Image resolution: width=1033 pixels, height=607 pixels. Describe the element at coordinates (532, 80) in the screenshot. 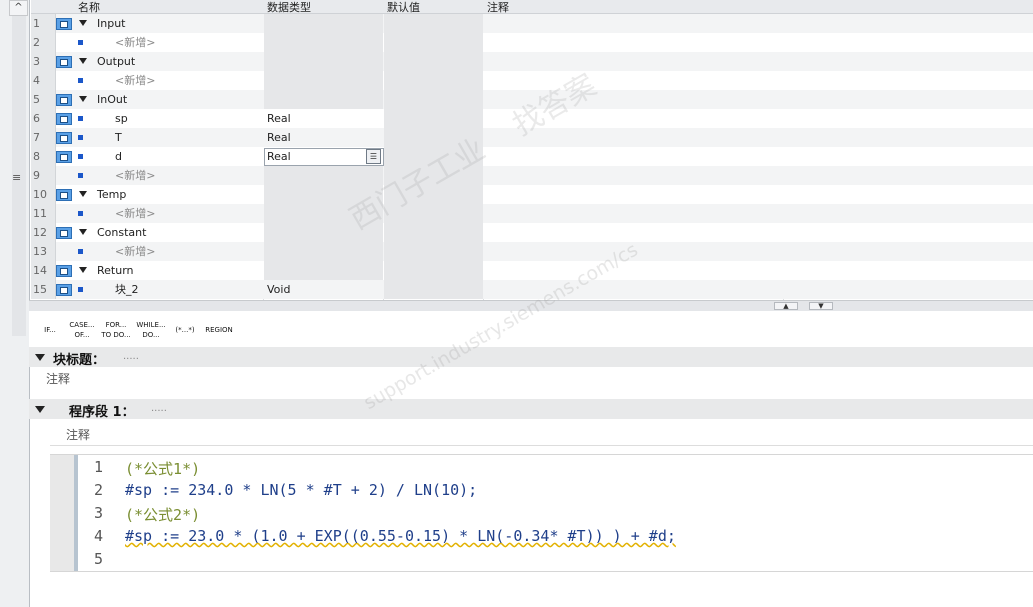

I see `table-row: 4 <新增>` at that location.